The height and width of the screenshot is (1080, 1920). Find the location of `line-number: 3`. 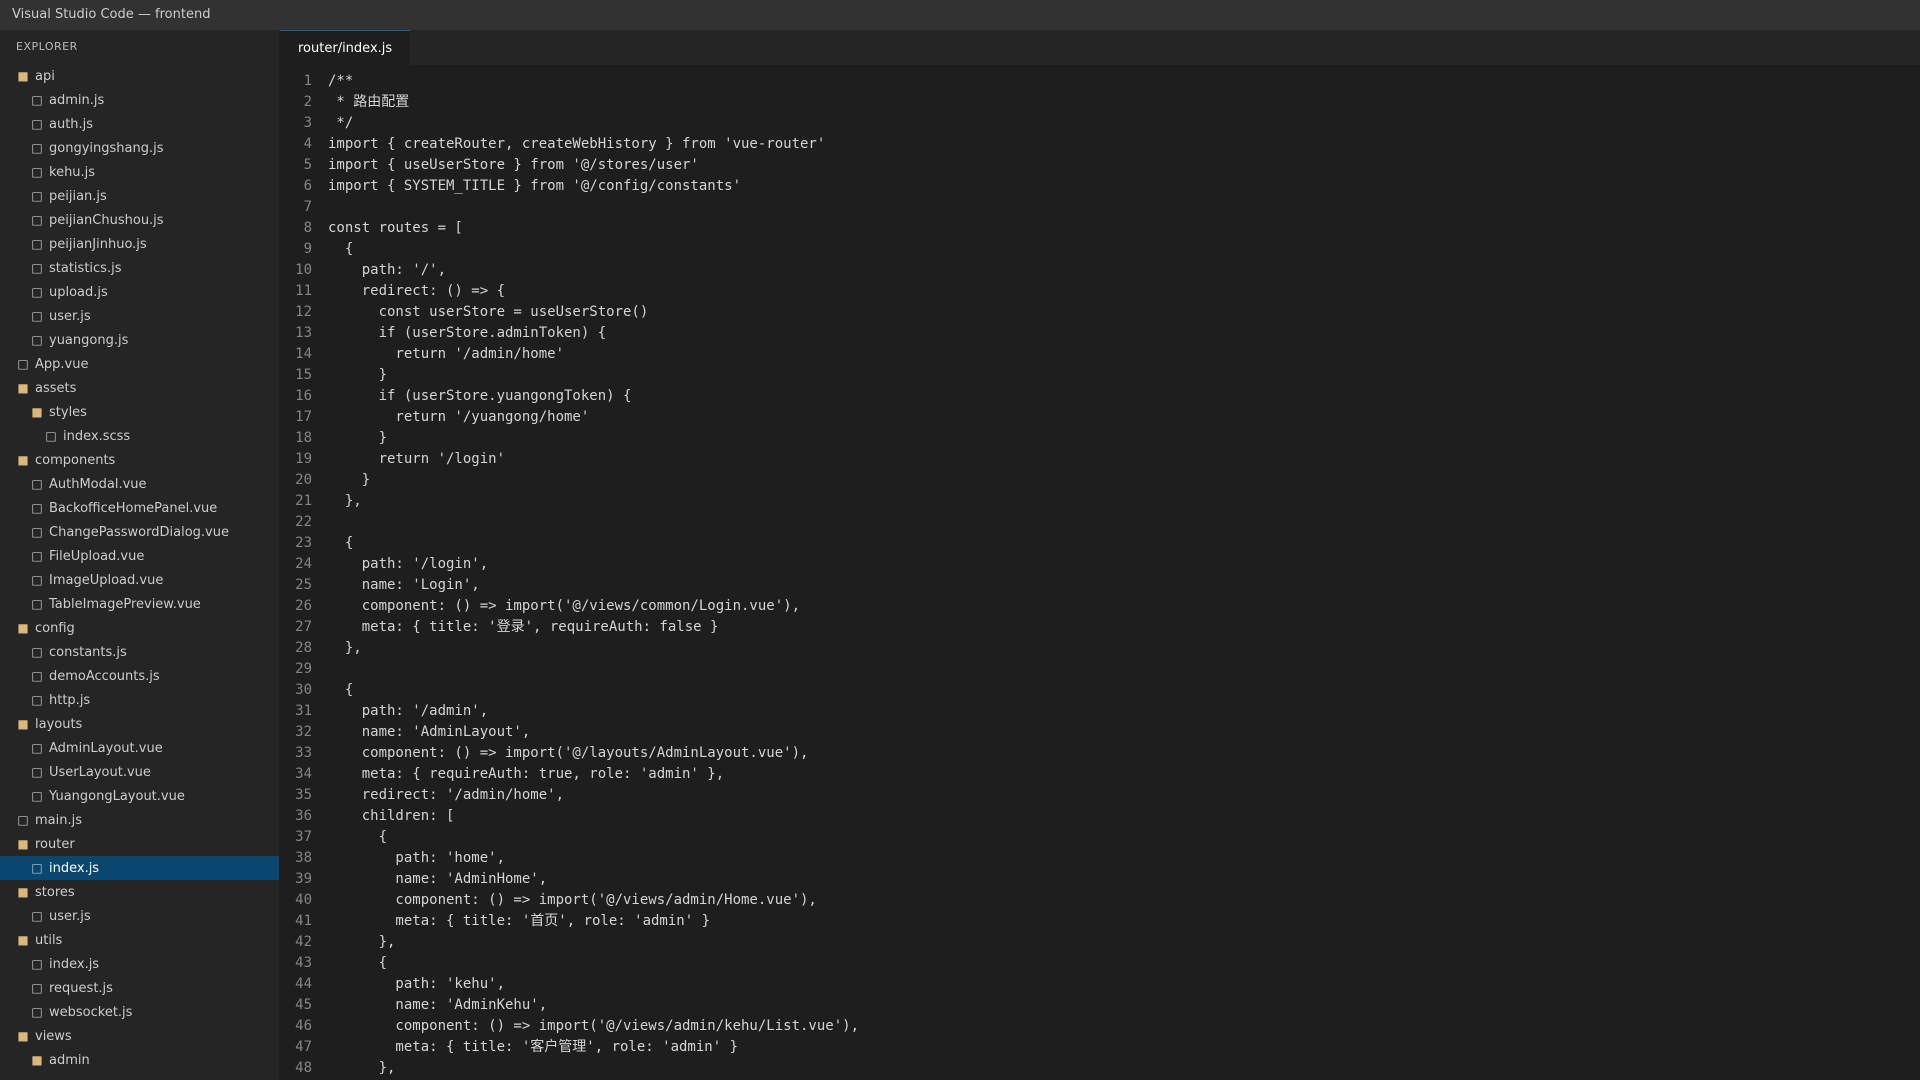

line-number: 3 is located at coordinates (307, 123).